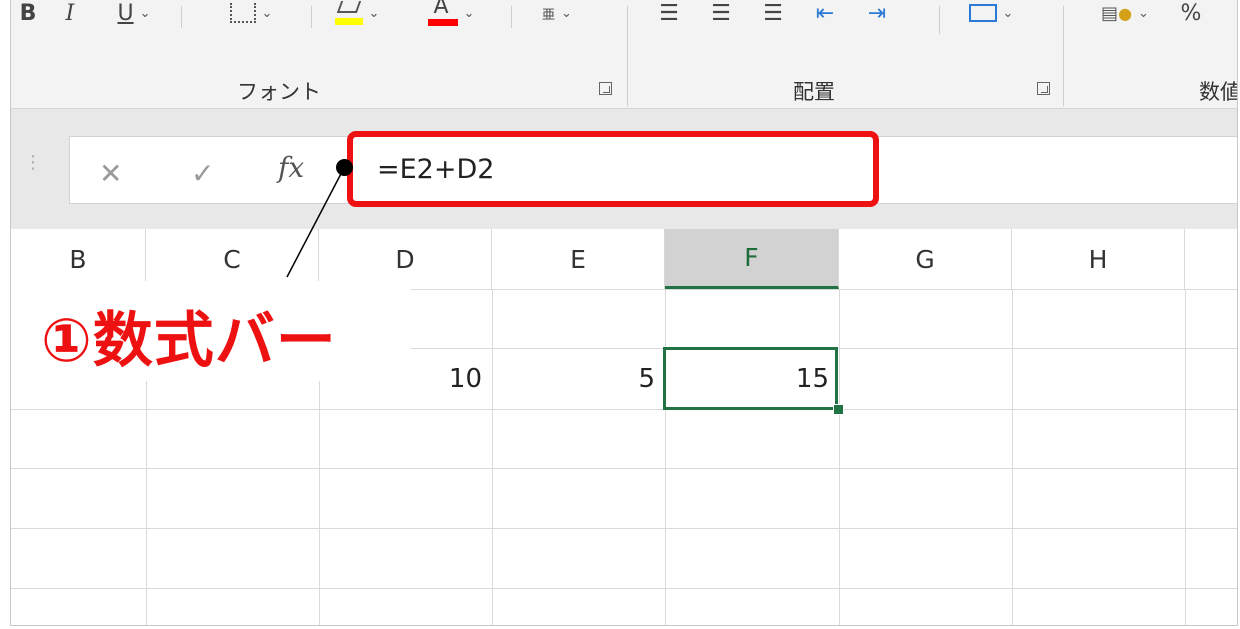 This screenshot has height=629, width=1240. What do you see at coordinates (189, 341) in the screenshot?
I see `callout-label: ①数式バー` at bounding box center [189, 341].